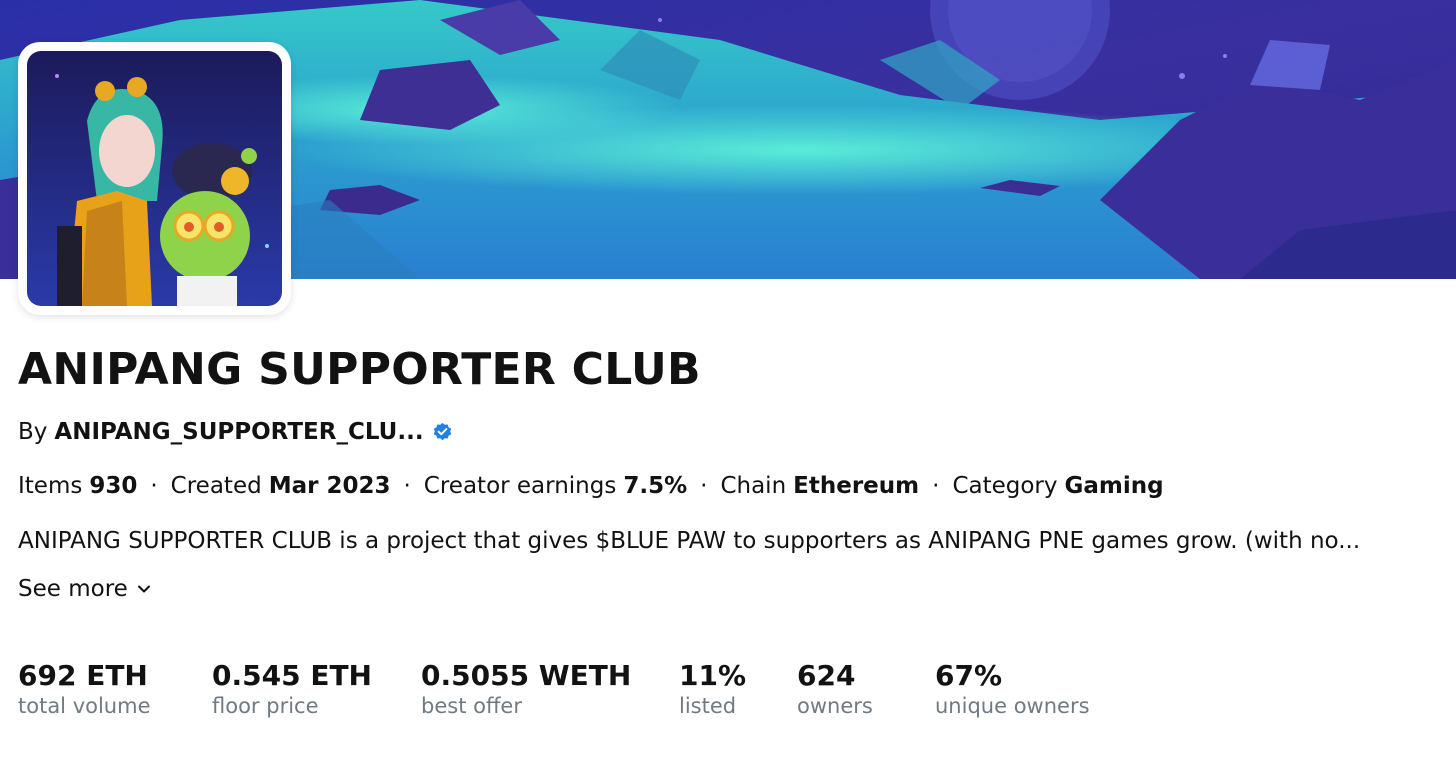 The height and width of the screenshot is (771, 1456). What do you see at coordinates (292, 675) in the screenshot?
I see `stat-value: 0.545 ETH` at bounding box center [292, 675].